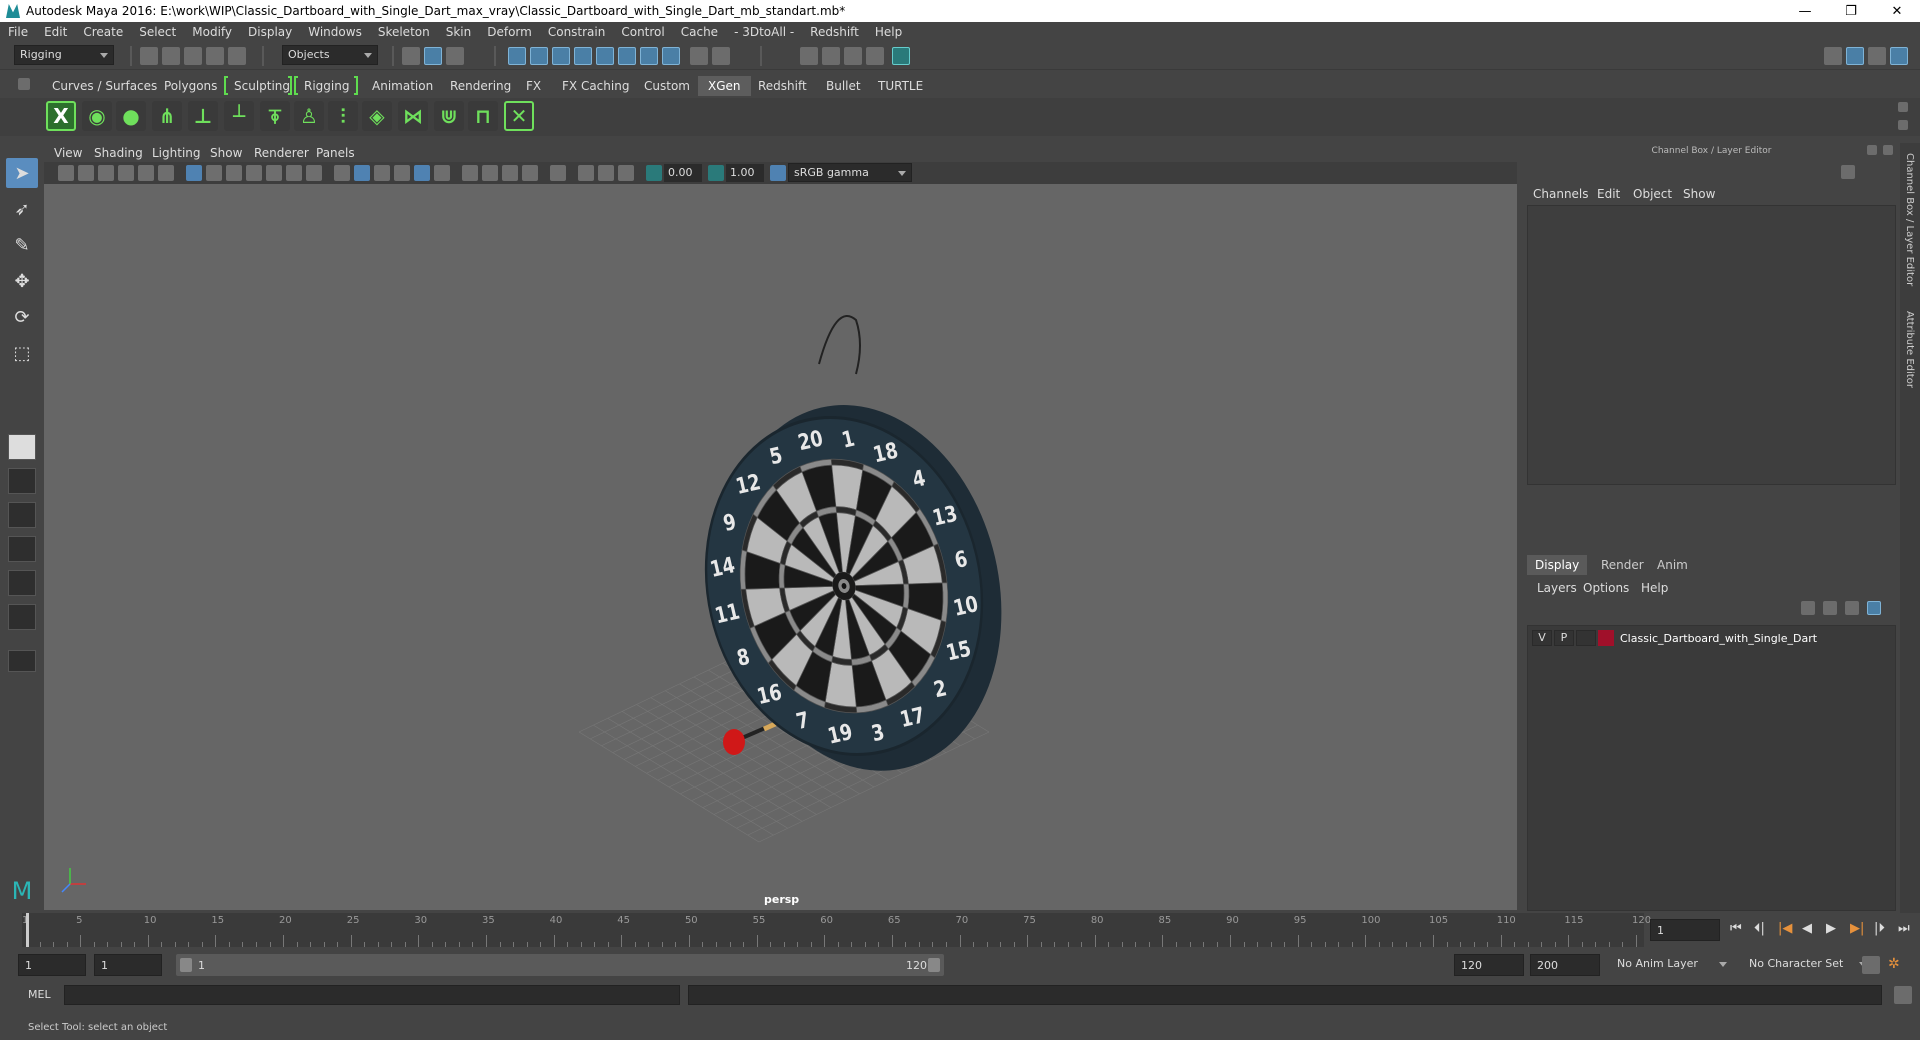 The image size is (1920, 1040). What do you see at coordinates (335, 153) in the screenshot?
I see `vp-menu-panels: Panels` at bounding box center [335, 153].